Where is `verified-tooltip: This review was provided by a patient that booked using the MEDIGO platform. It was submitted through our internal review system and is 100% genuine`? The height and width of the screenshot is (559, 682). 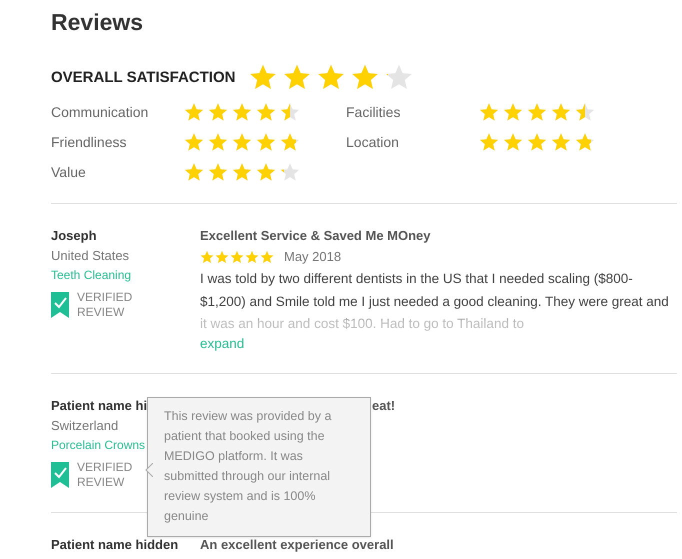
verified-tooltip: This review was provided by a patient that booked using the MEDIGO platform. It was submitted through our internal review system and is 100% genuine is located at coordinates (259, 467).